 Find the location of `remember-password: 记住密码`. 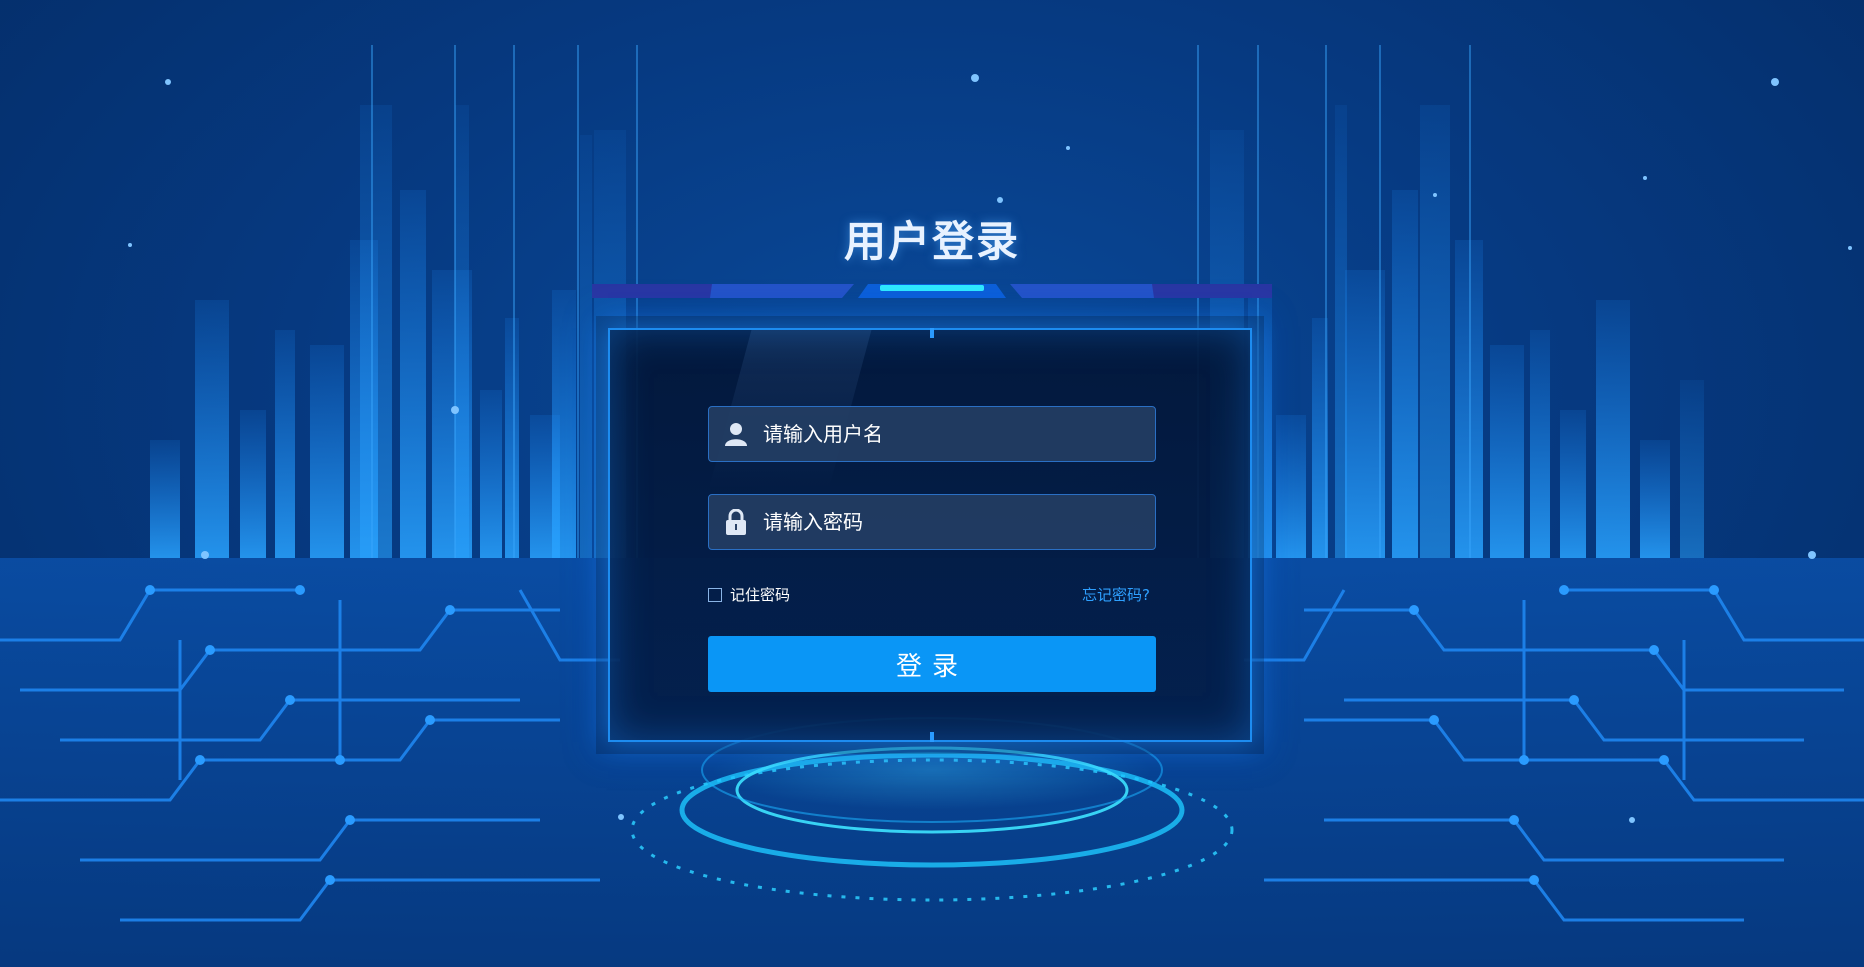

remember-password: 记住密码 is located at coordinates (749, 594).